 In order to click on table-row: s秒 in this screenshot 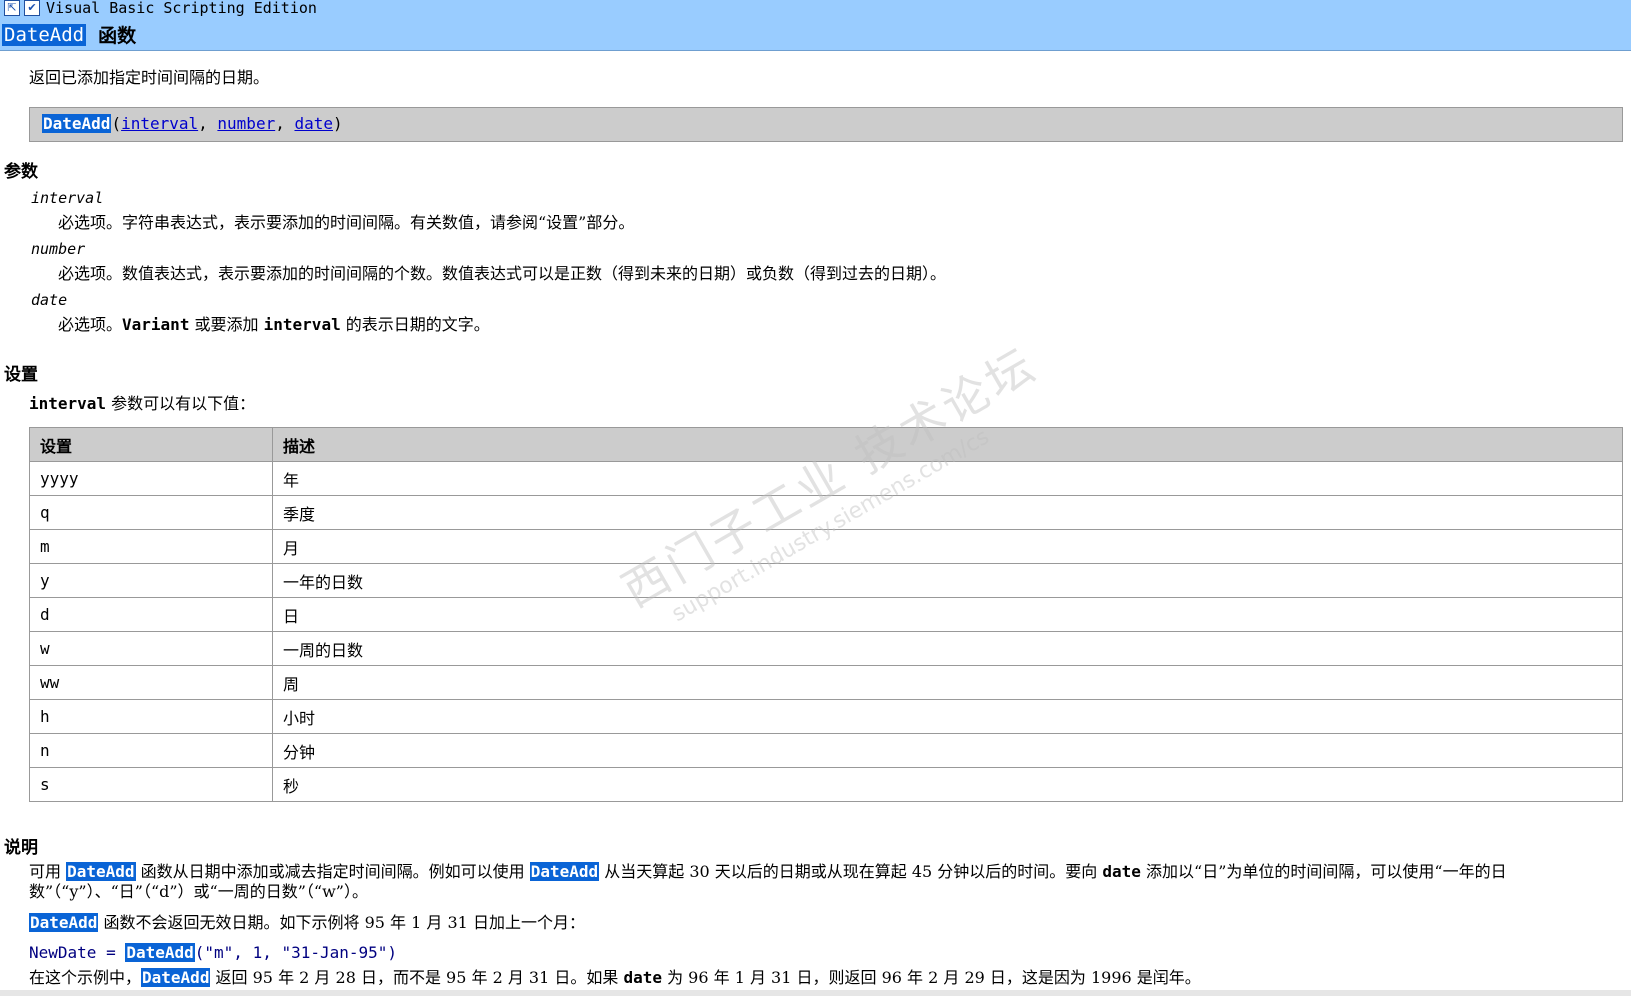, I will do `click(826, 784)`.